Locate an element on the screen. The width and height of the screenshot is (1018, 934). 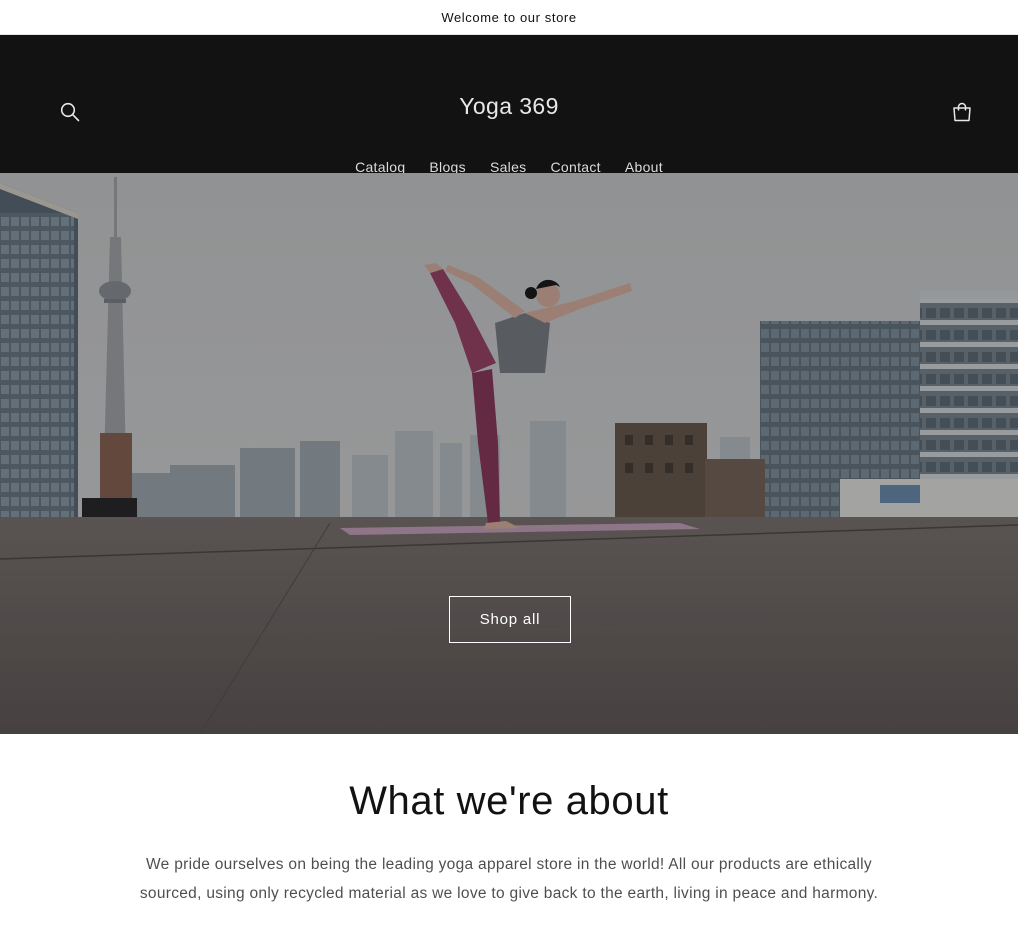
shop-all-button: Shop all is located at coordinates (510, 619).